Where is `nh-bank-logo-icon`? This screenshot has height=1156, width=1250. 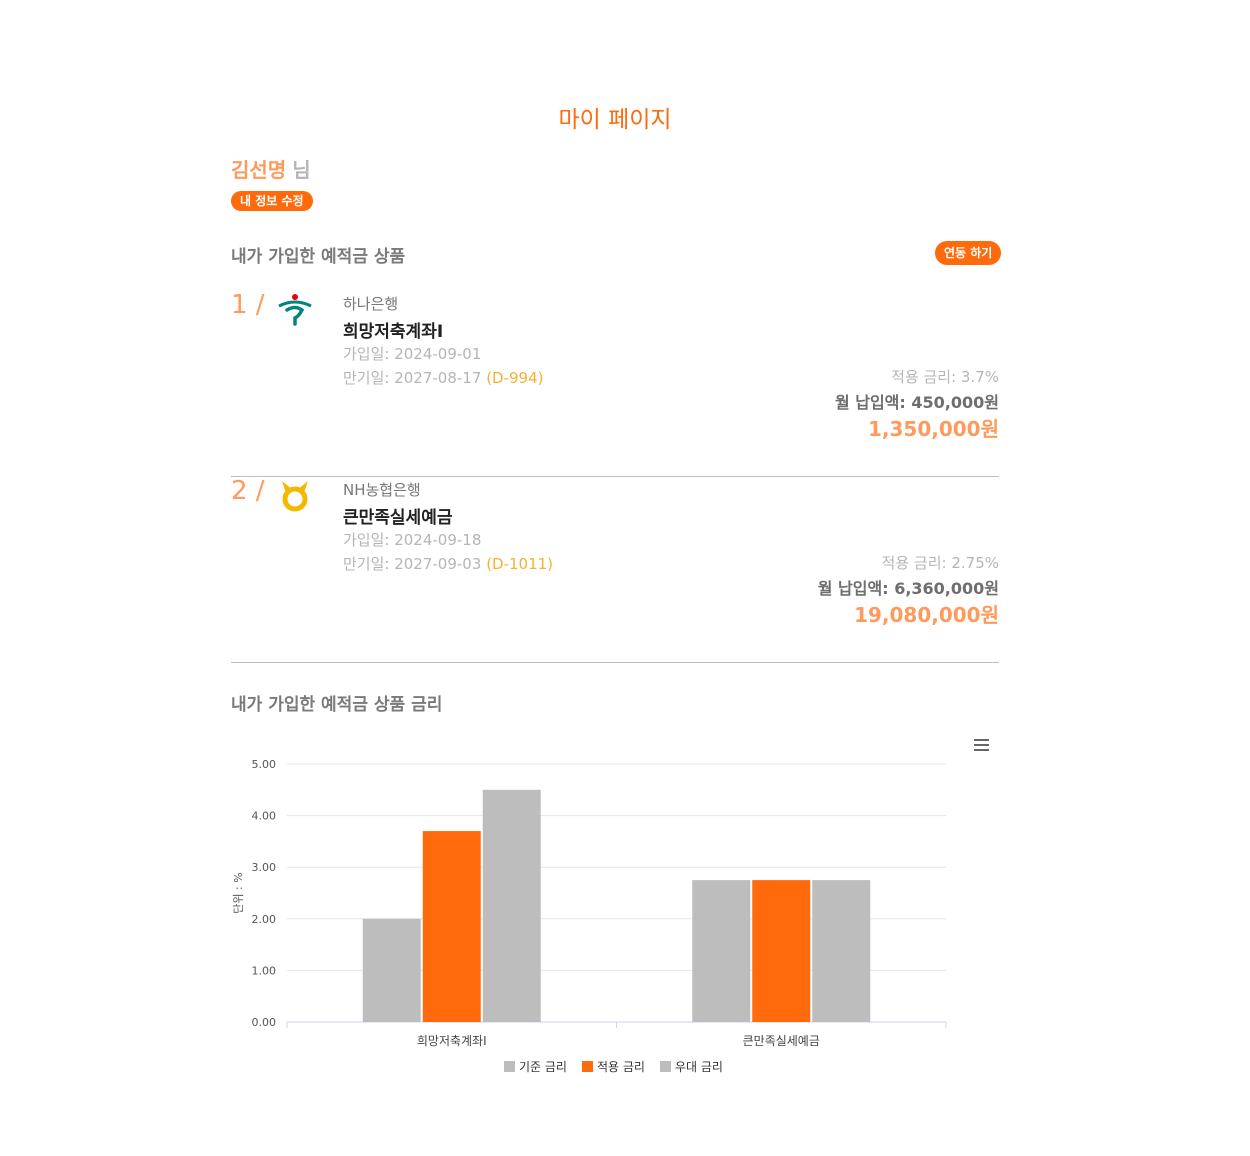
nh-bank-logo-icon is located at coordinates (295, 496).